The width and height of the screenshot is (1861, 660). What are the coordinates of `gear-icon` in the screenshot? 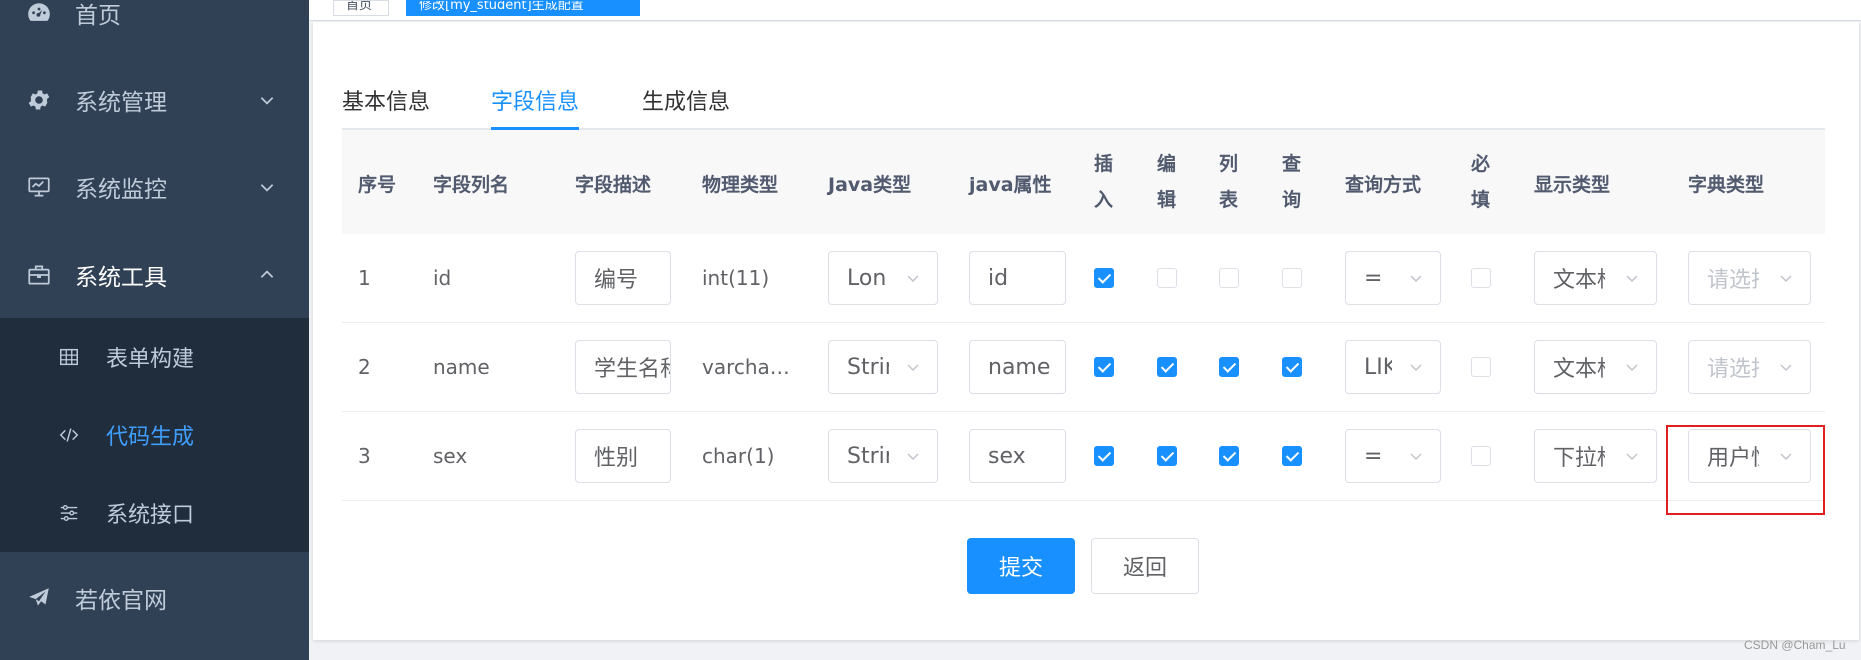 It's located at (39, 100).